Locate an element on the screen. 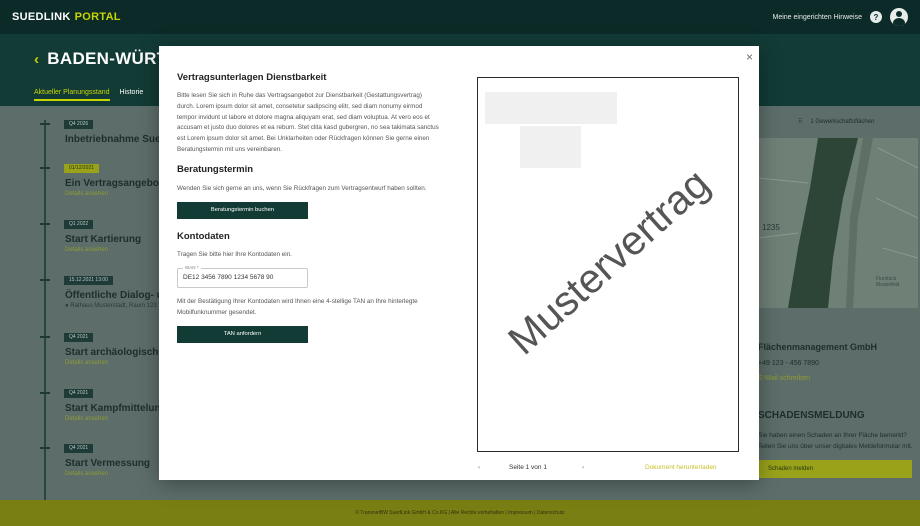  timeline-title: Start Vermessung is located at coordinates (108, 463).